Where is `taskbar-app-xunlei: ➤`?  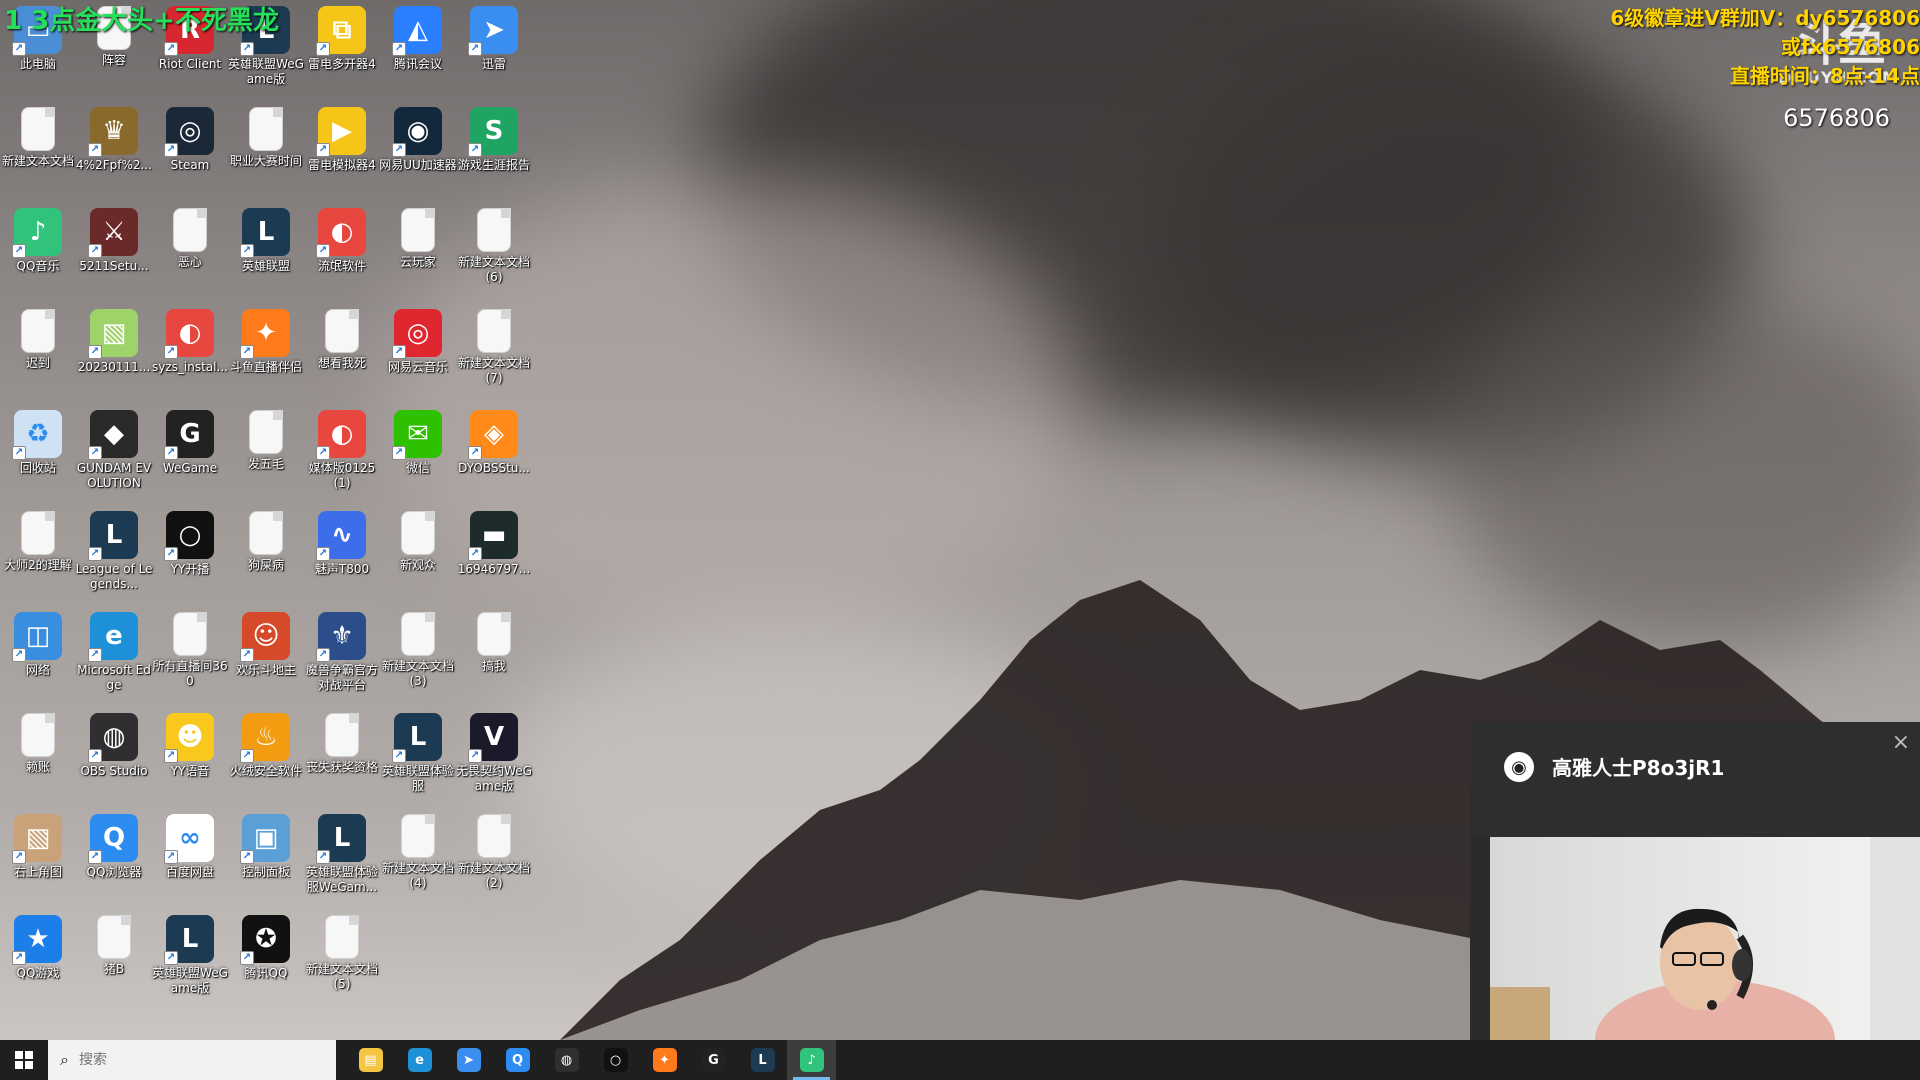 taskbar-app-xunlei: ➤ is located at coordinates (468, 1060).